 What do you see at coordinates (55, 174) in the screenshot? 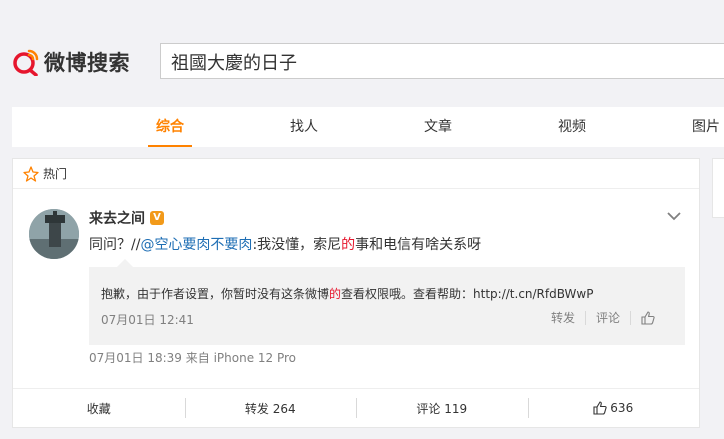
I see `hot-label: 热门` at bounding box center [55, 174].